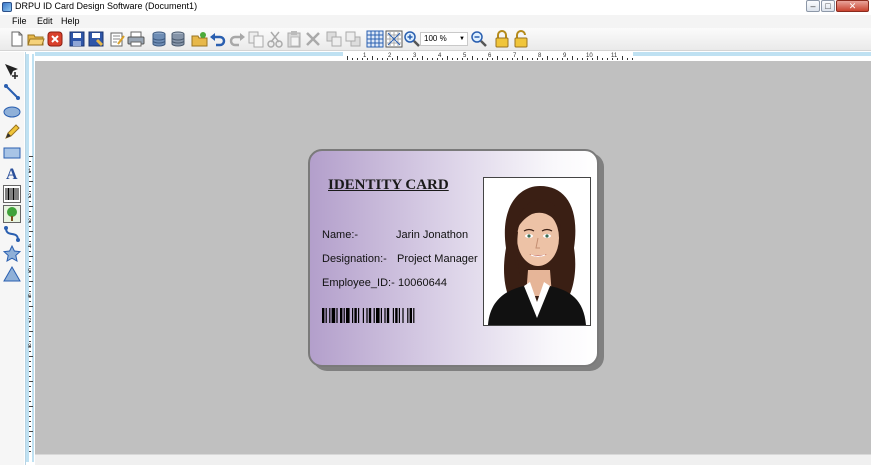 The image size is (871, 465). I want to click on save-as-icon, so click(96, 39).